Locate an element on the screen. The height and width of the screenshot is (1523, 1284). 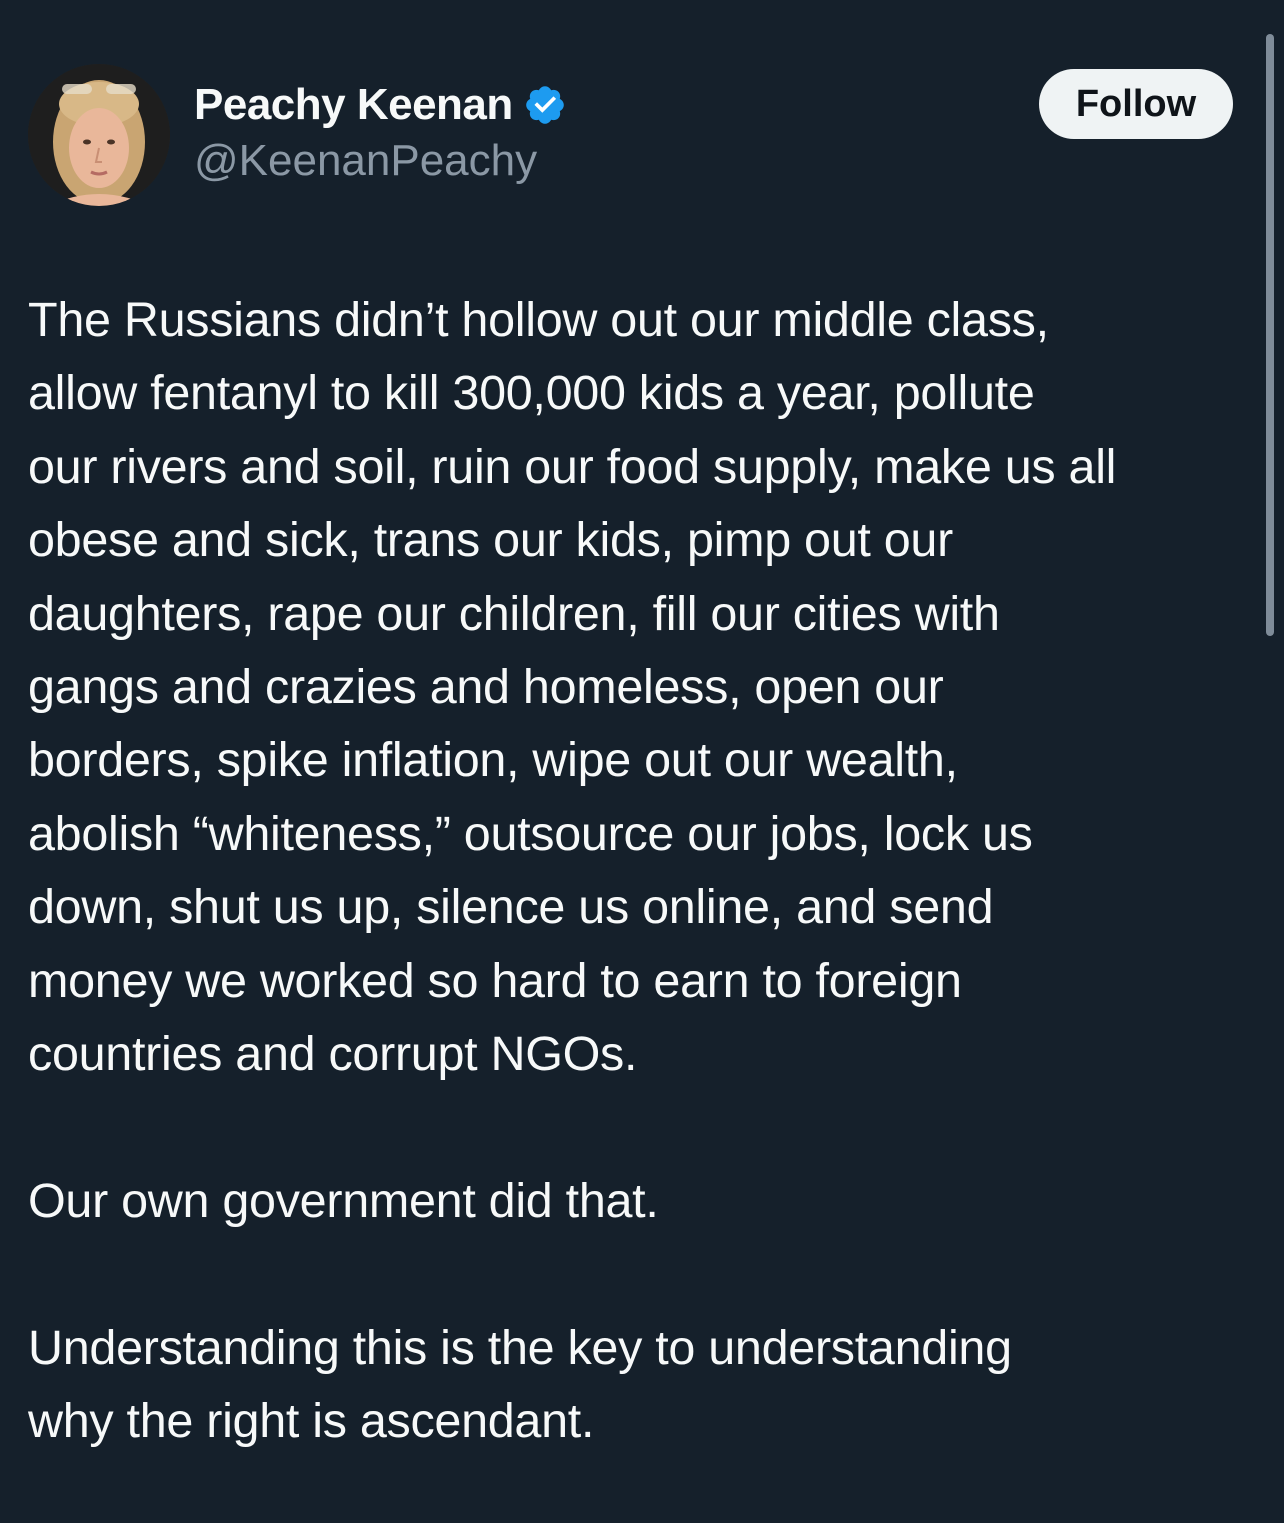
author-info: Peachy Keenan @KeenanPeachy is located at coordinates (380, 131).